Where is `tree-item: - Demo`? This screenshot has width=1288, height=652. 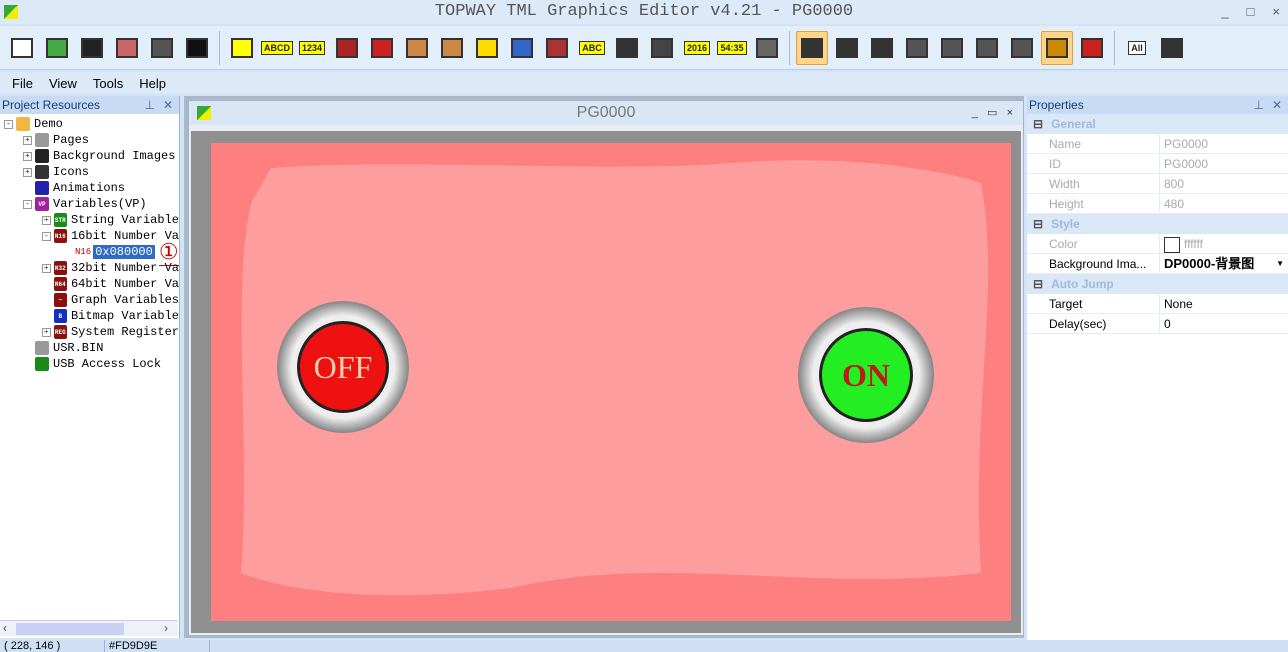
tree-item: - Demo is located at coordinates (89, 124).